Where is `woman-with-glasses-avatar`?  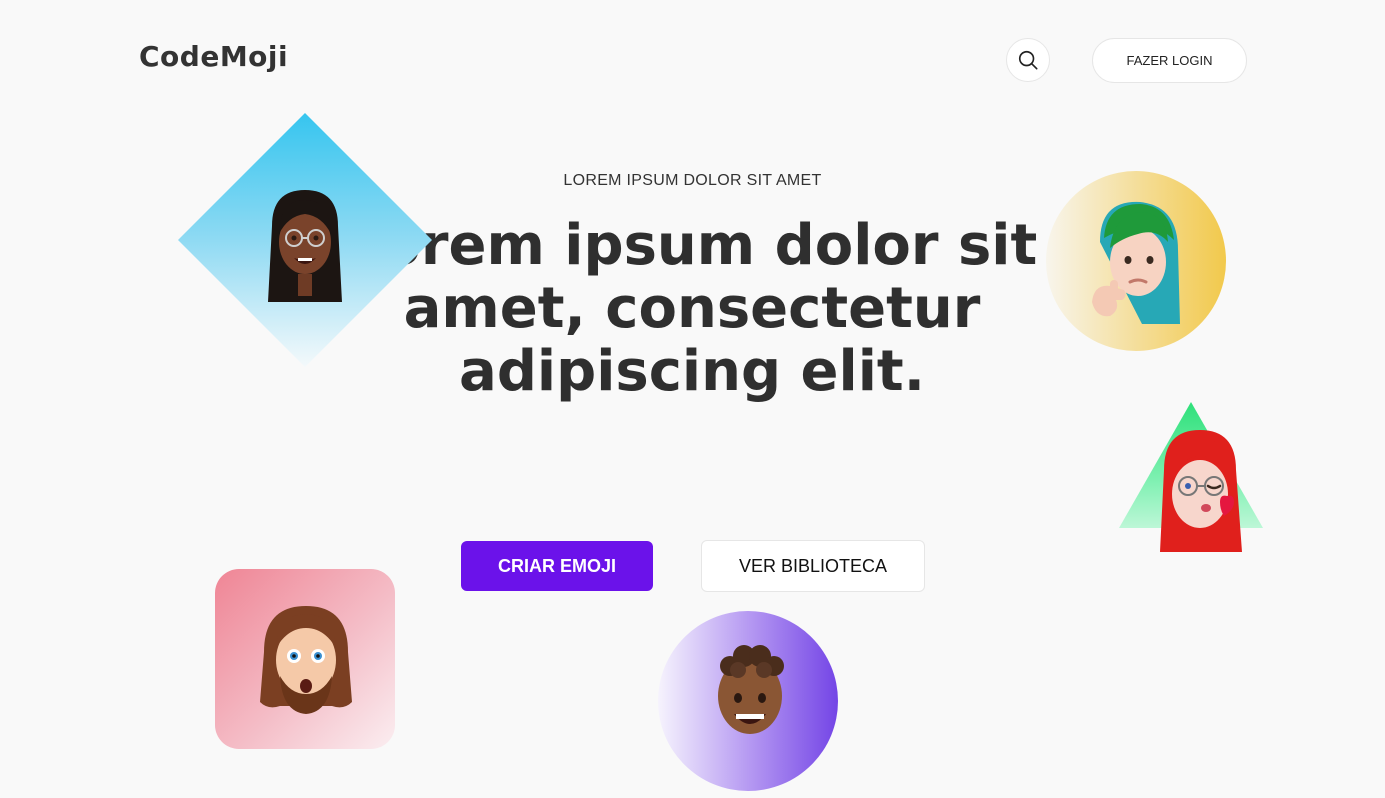 woman-with-glasses-avatar is located at coordinates (305, 248).